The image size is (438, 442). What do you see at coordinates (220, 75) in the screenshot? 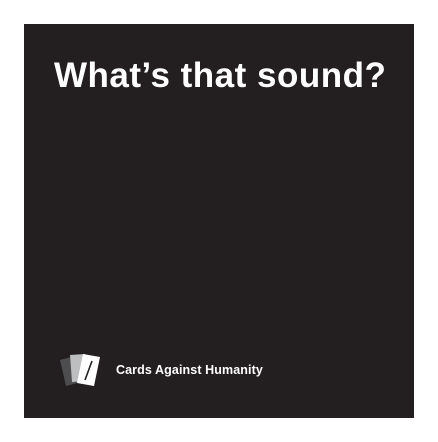
I see `card-prompt-text: What’s that sound?` at bounding box center [220, 75].